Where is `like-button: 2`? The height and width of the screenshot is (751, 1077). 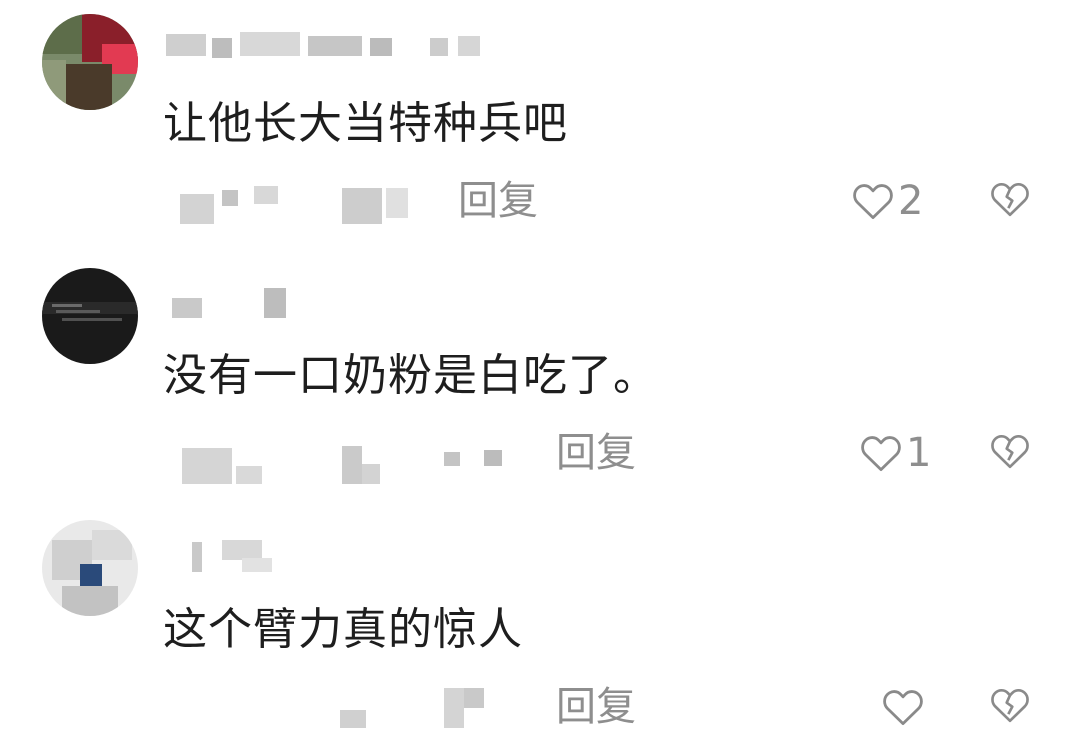
like-button: 2 is located at coordinates (887, 201).